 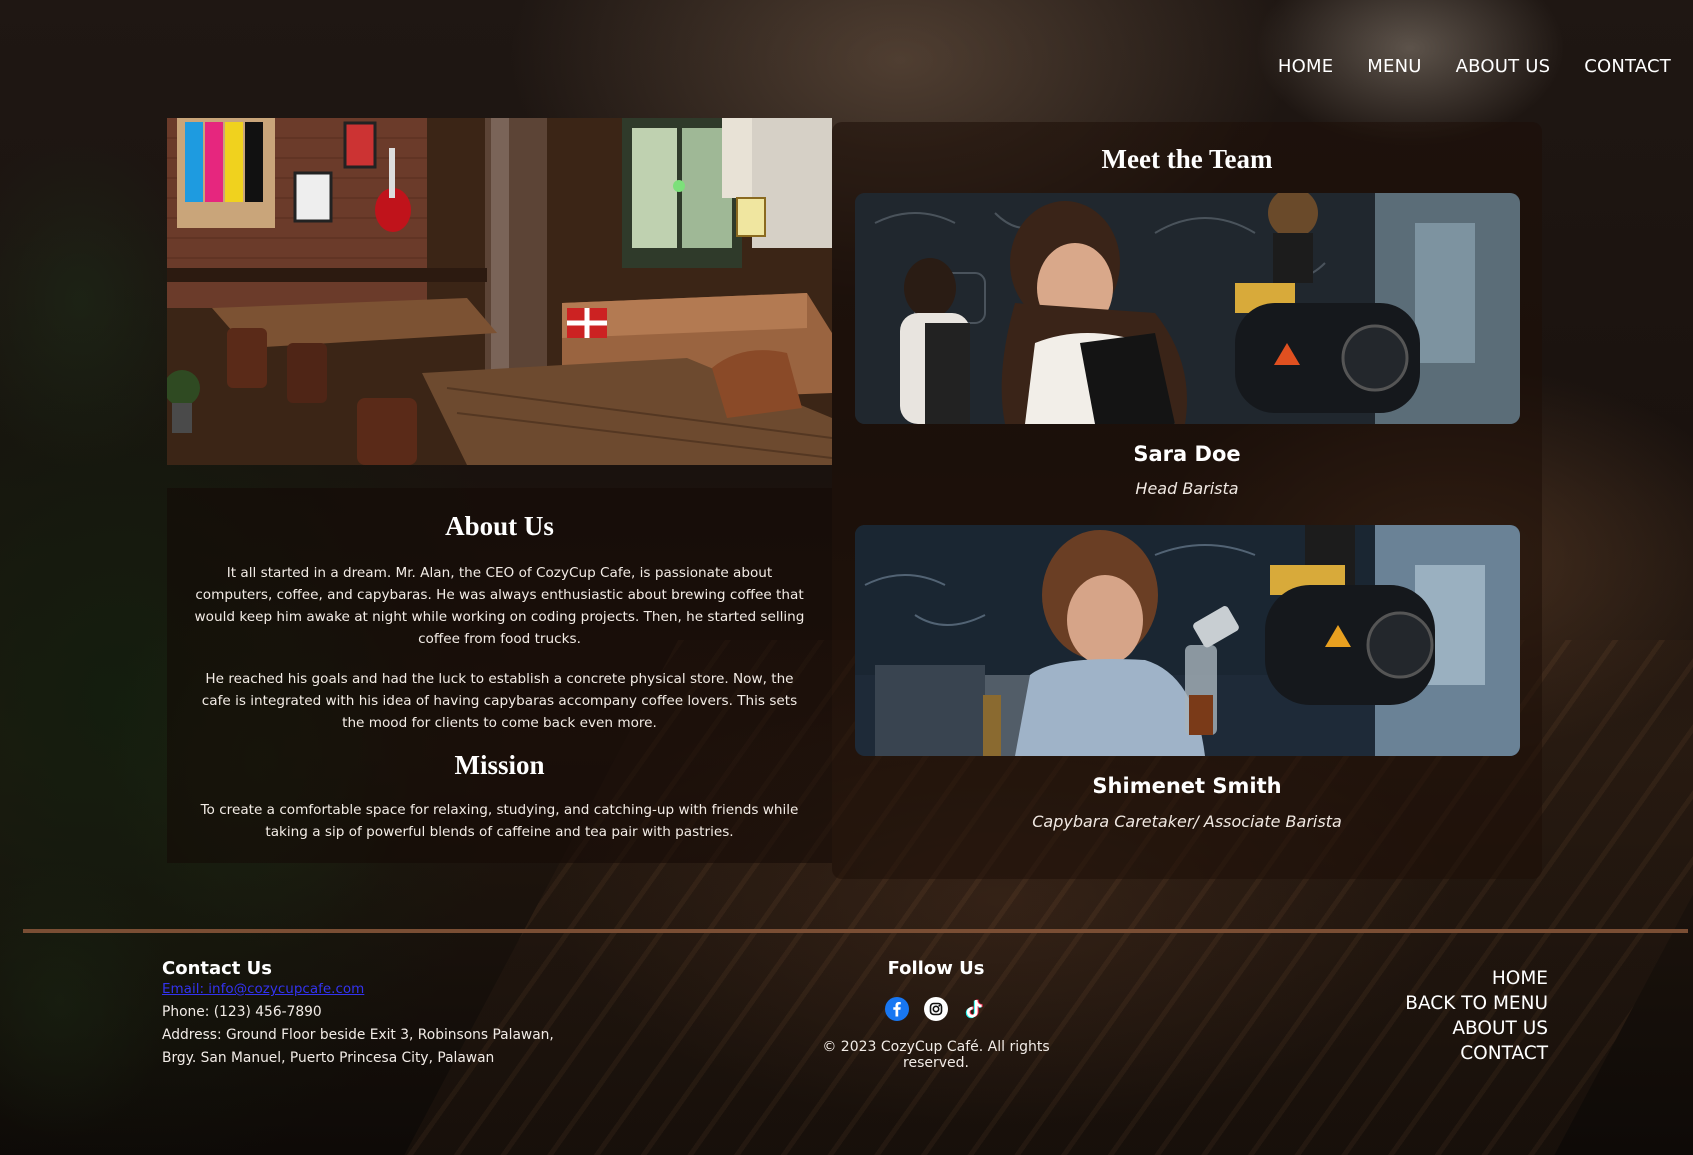 What do you see at coordinates (499, 291) in the screenshot?
I see `cafe-interior-photo` at bounding box center [499, 291].